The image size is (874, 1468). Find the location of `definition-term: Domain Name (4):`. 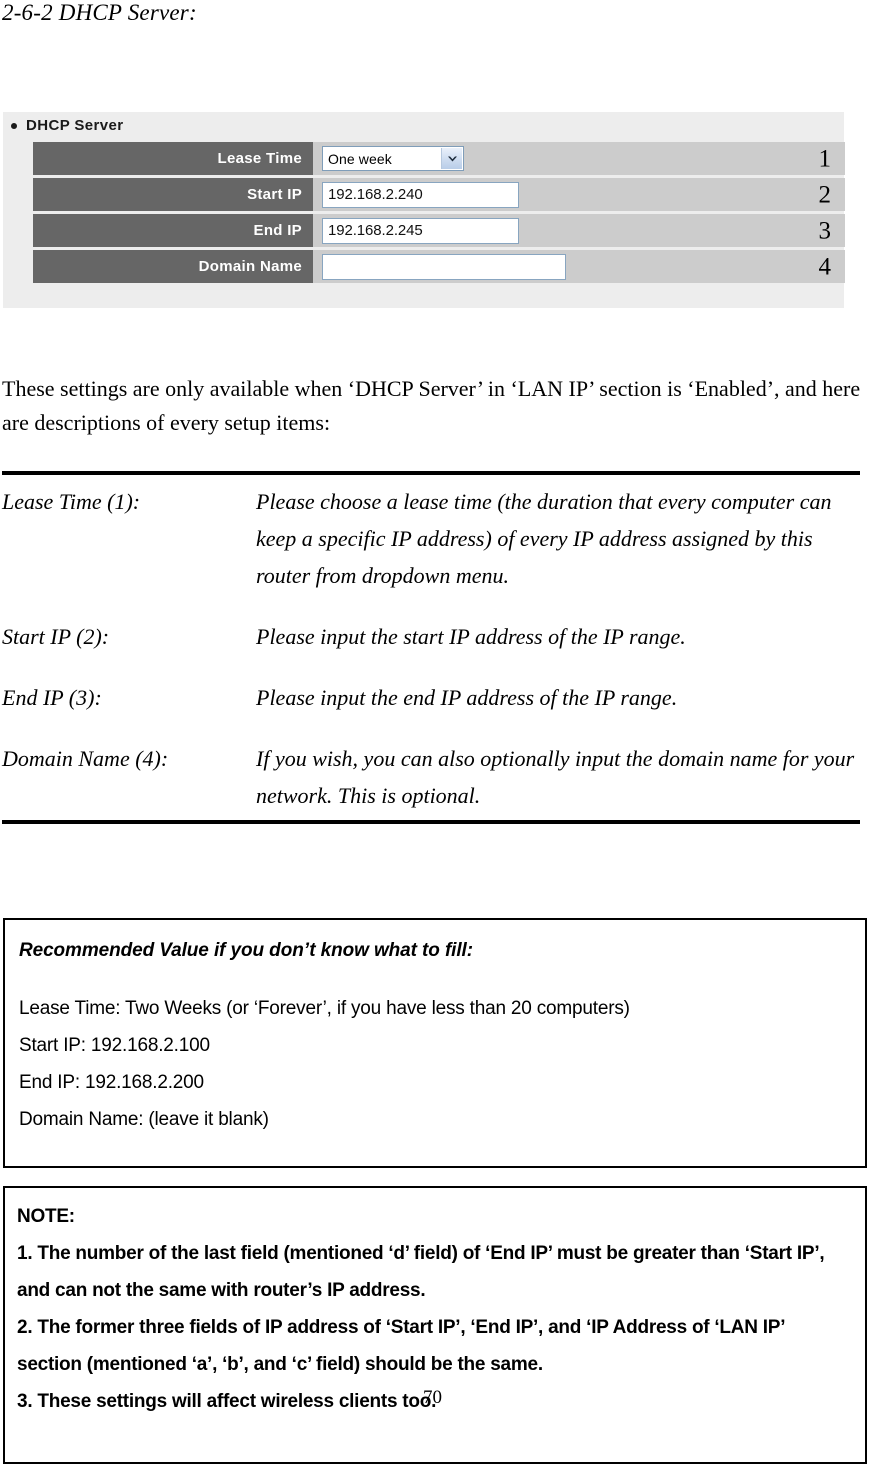

definition-term: Domain Name (4): is located at coordinates (85, 758).